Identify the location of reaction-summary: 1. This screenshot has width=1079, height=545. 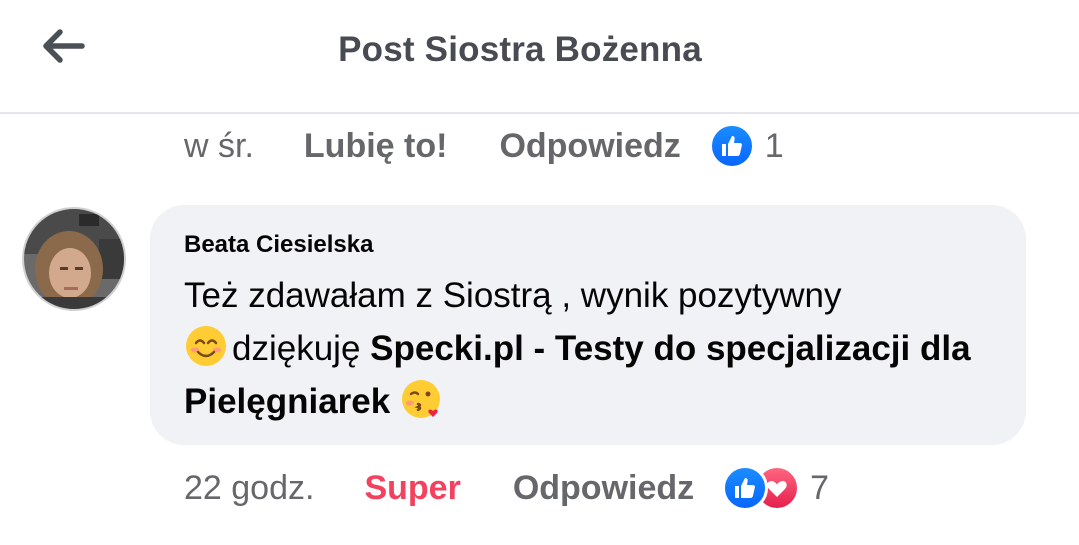
(746, 146).